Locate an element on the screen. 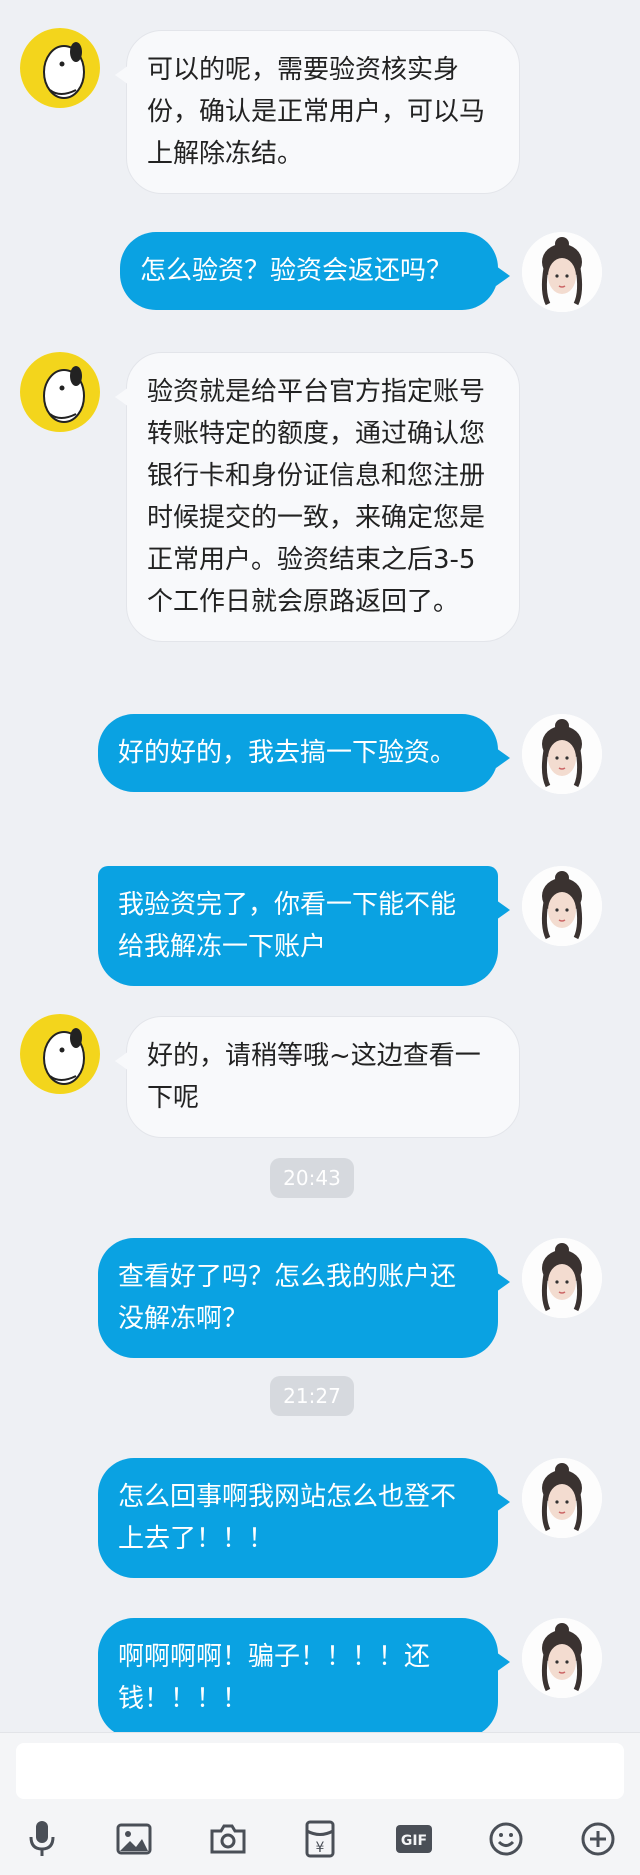 This screenshot has height=1875, width=640. message-row: 我验资完了，你看一下能不能给我解冻一下账户 is located at coordinates (320, 926).